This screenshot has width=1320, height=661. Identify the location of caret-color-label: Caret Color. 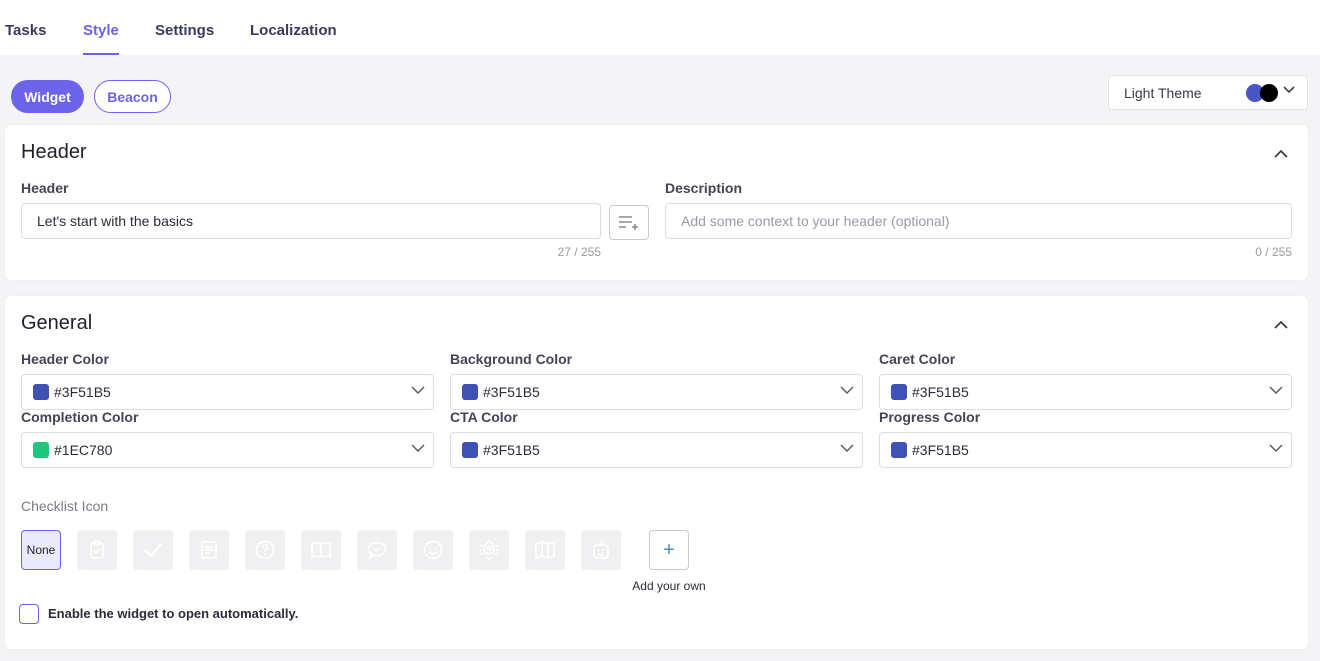
(917, 359).